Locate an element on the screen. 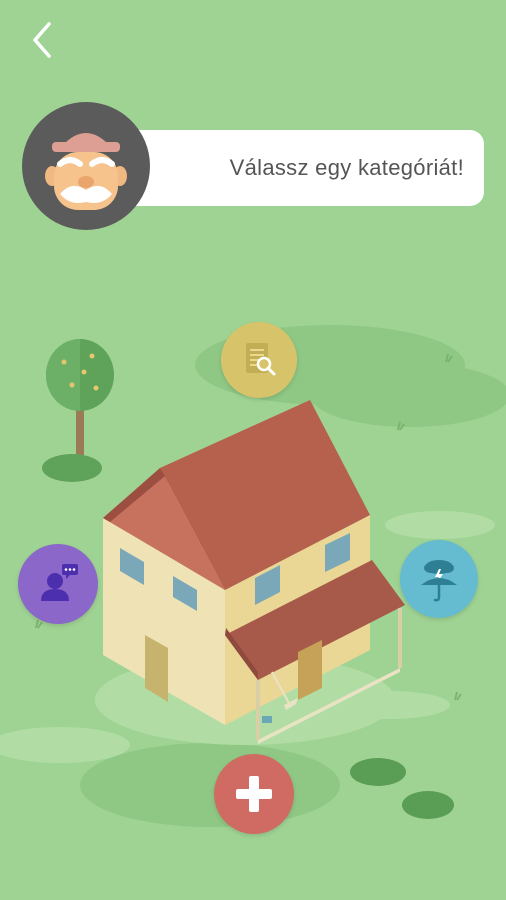  chevron-left-icon is located at coordinates (42, 40).